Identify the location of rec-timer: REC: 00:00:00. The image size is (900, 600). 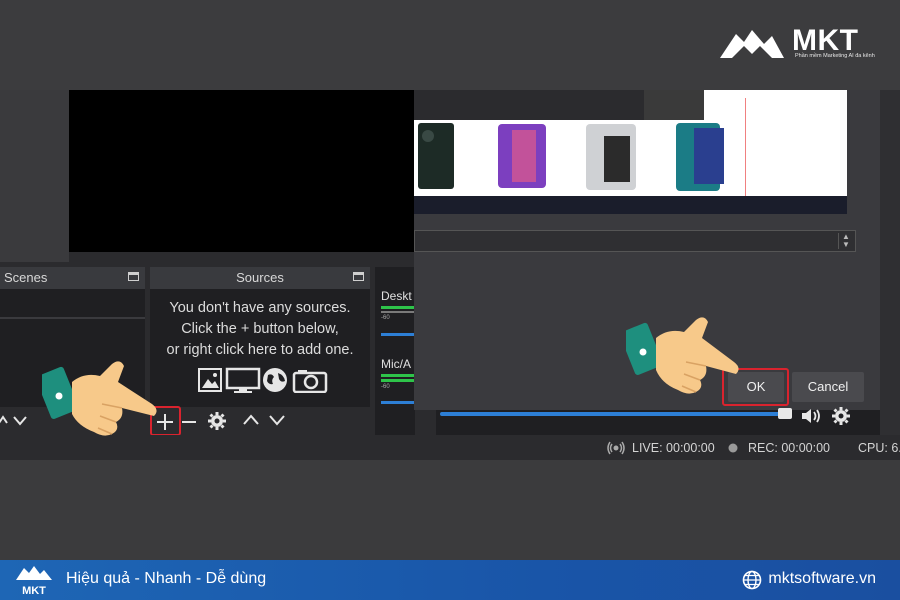
(789, 448).